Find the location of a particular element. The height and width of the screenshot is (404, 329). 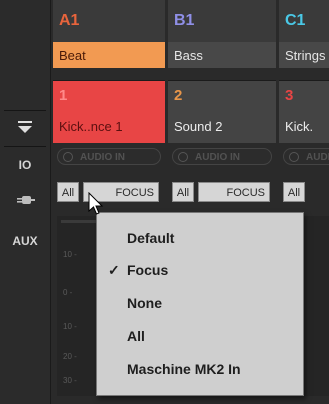

io-label: IO is located at coordinates (25, 165).